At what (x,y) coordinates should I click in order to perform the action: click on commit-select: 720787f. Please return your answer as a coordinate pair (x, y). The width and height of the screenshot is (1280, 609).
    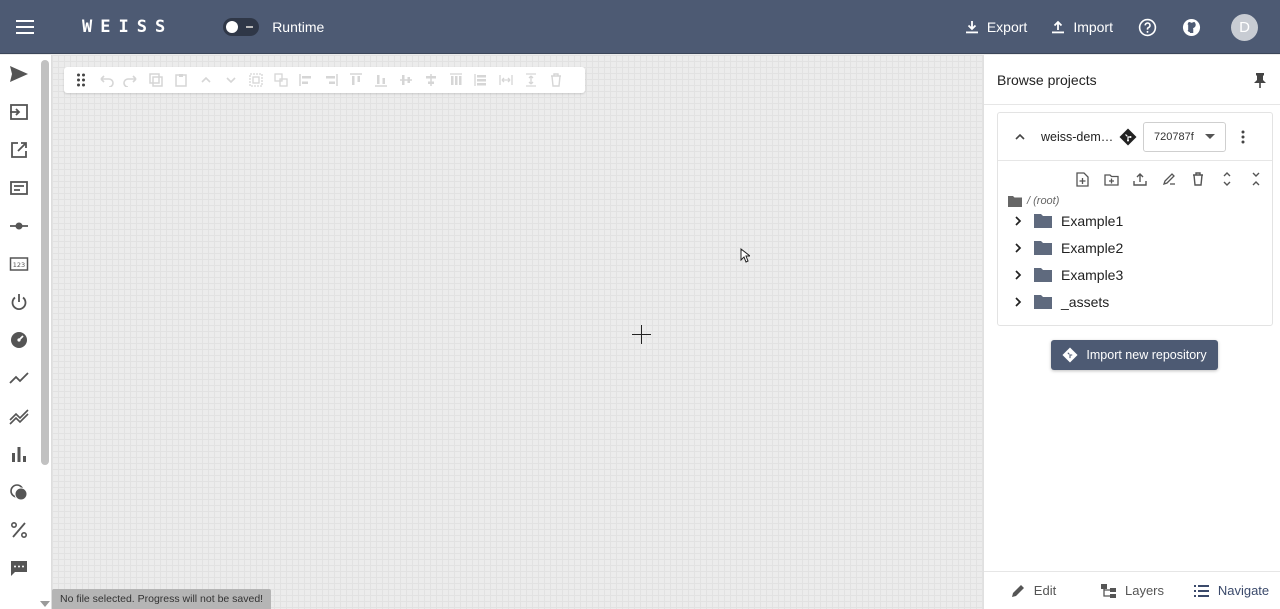
    Looking at the image, I should click on (1184, 136).